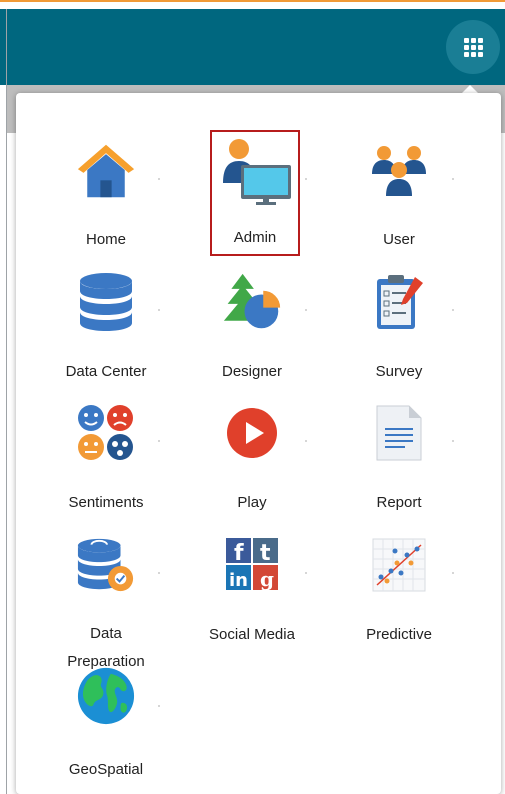  I want to click on app-tile-predictive: Predictive, so click(399, 584).